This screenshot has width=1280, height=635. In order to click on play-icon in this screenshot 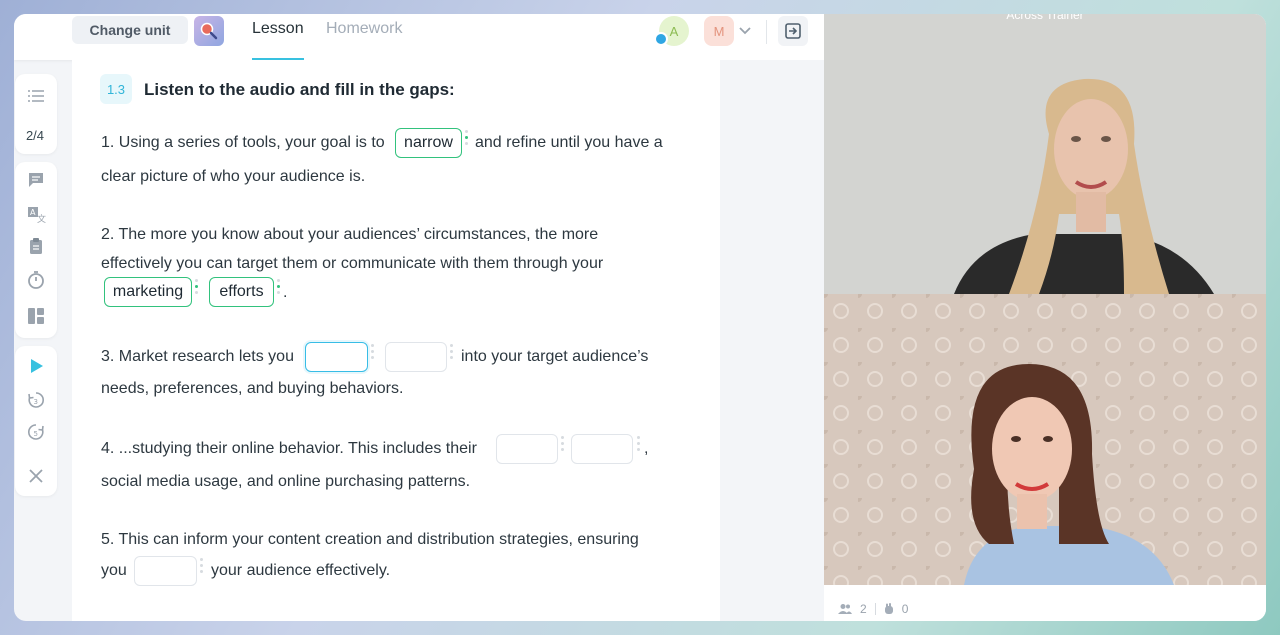, I will do `click(36, 366)`.